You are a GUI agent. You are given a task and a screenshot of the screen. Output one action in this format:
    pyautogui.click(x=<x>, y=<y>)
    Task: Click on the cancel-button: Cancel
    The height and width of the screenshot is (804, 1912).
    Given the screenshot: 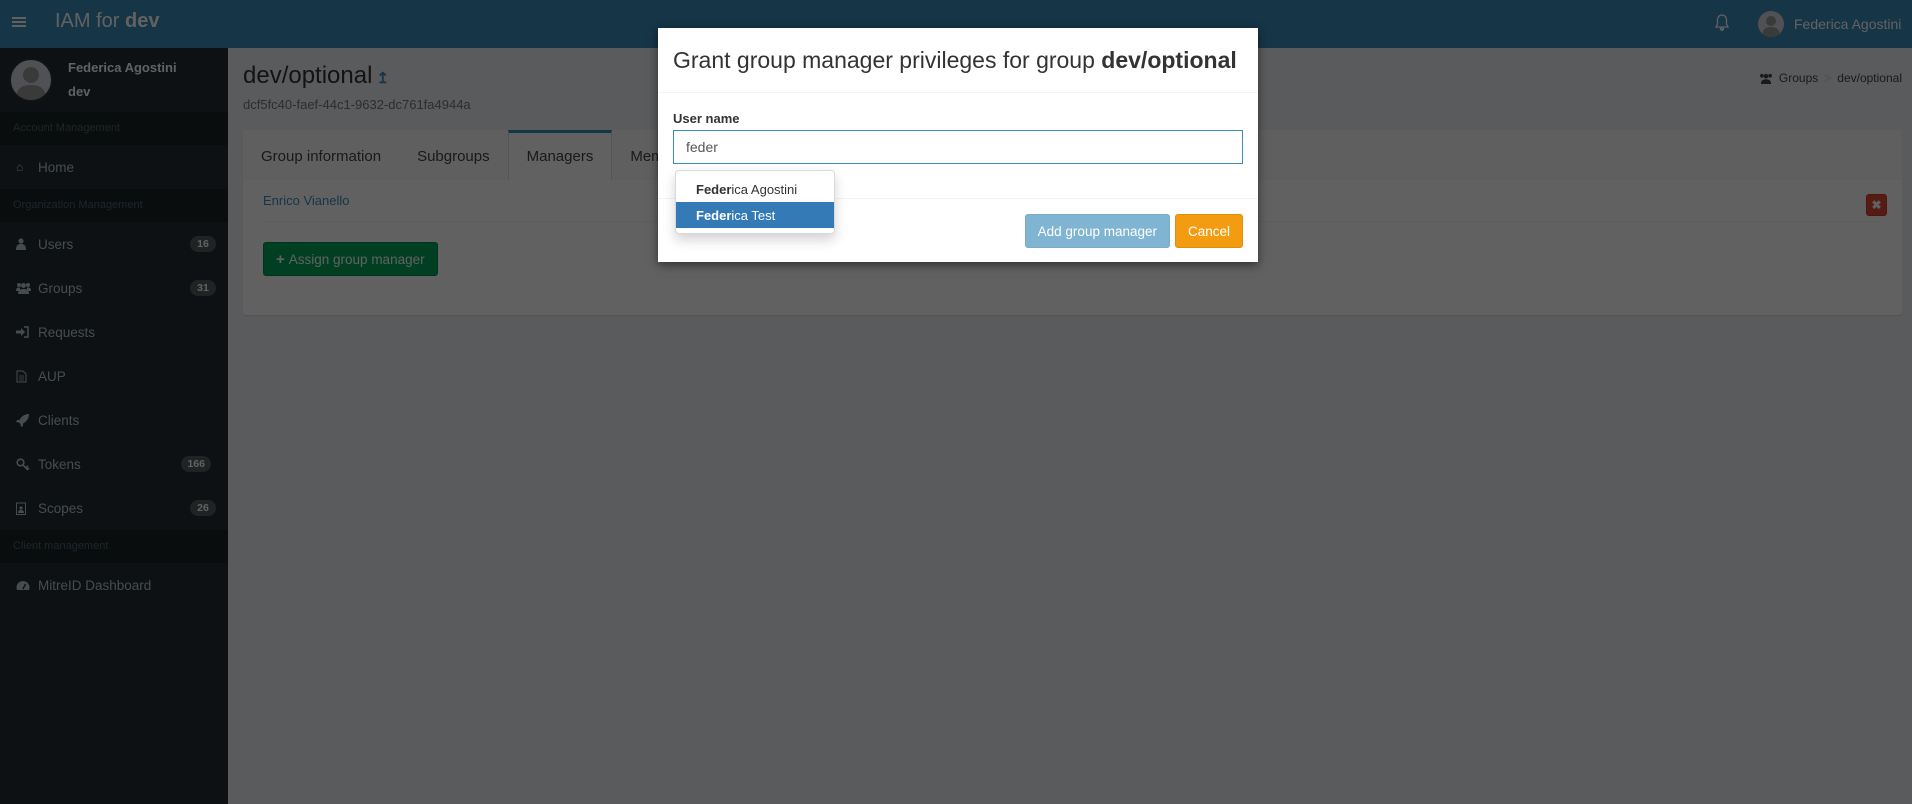 What is the action you would take?
    pyautogui.click(x=1208, y=231)
    